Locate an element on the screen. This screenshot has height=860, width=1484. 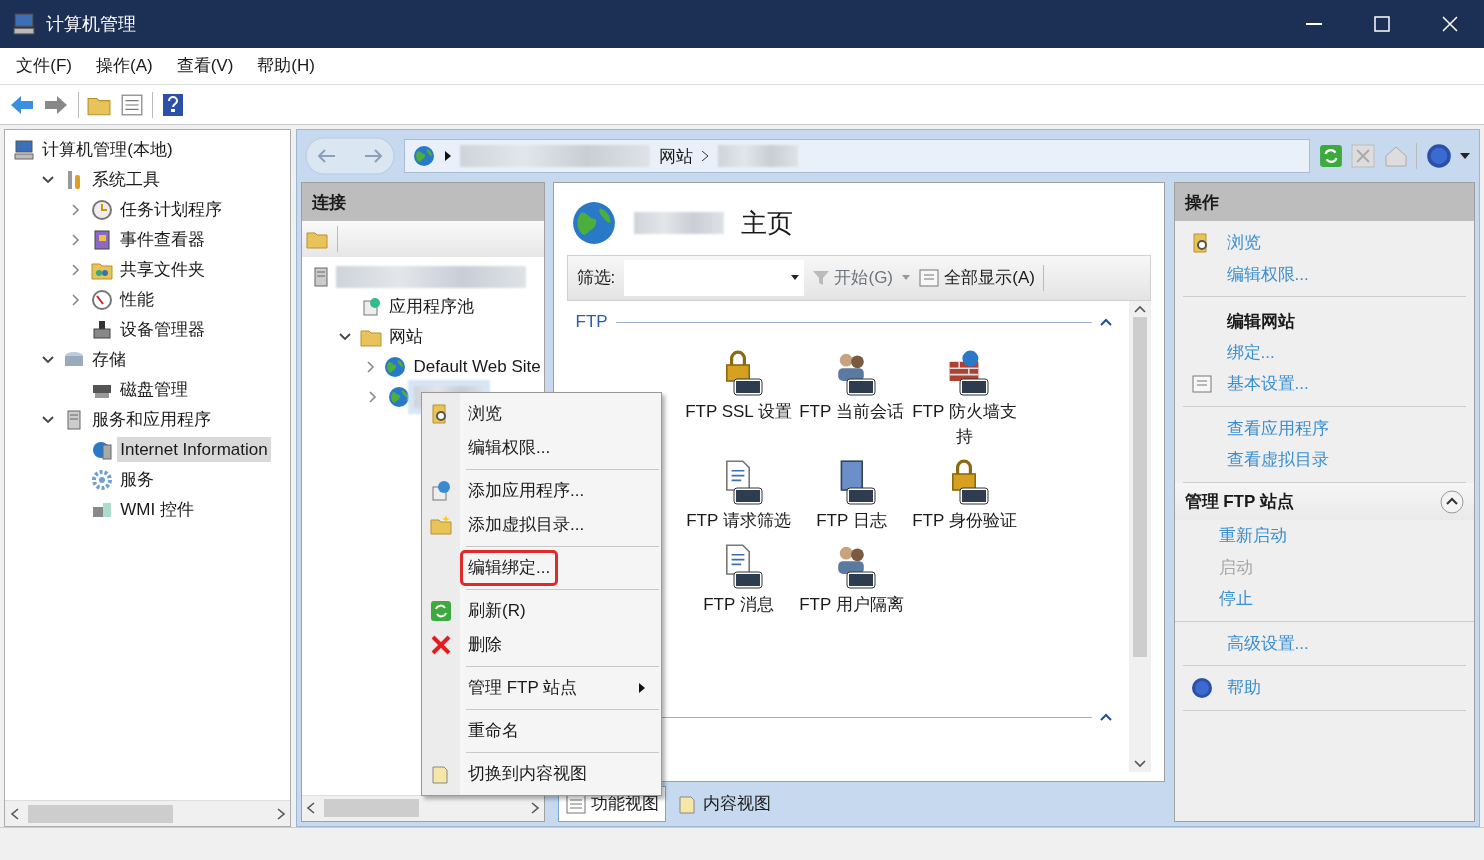
feature-label: FTP 身份验证 is located at coordinates (964, 521).